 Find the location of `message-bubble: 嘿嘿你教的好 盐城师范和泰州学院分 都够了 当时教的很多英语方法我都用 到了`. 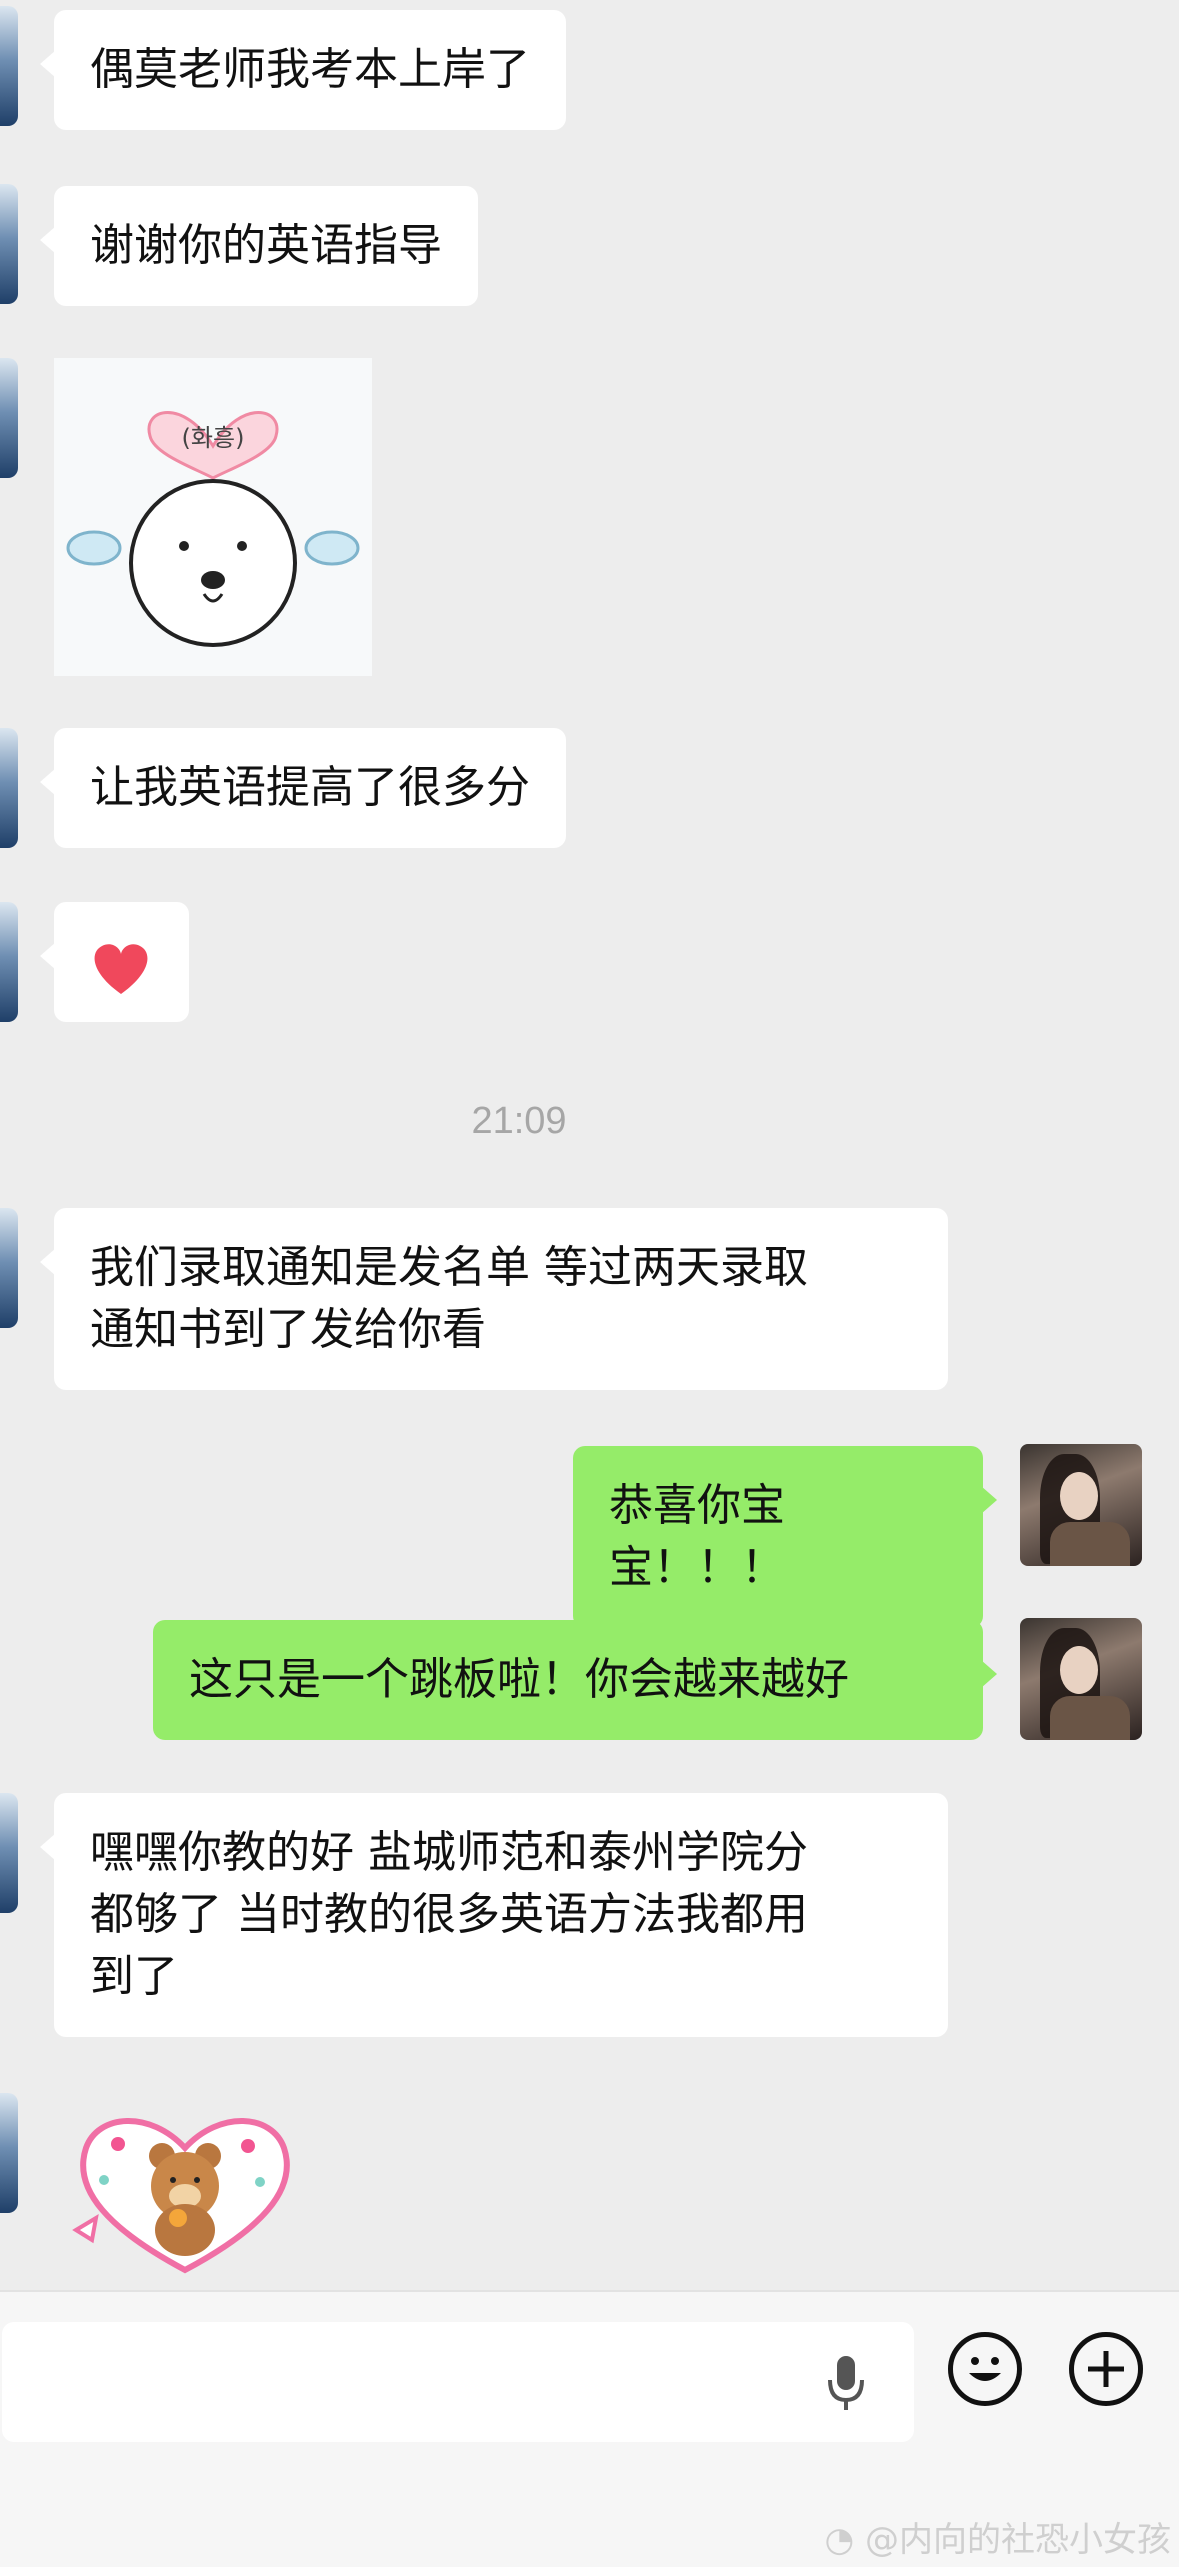

message-bubble: 嘿嘿你教的好 盐城师范和泰州学院分 都够了 当时教的很多英语方法我都用 到了 is located at coordinates (494, 1915).